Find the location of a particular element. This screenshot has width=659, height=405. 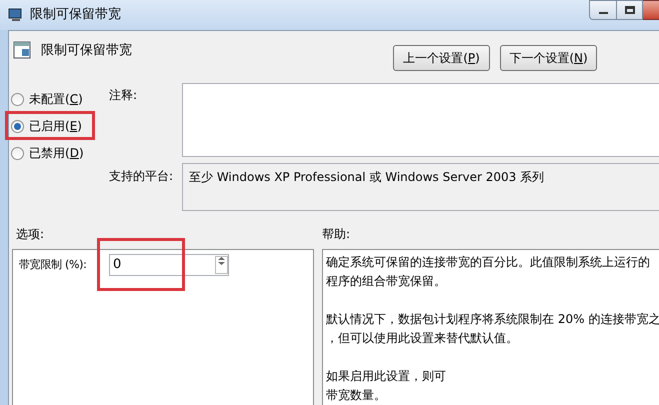

spinner-value: 0 is located at coordinates (117, 265).